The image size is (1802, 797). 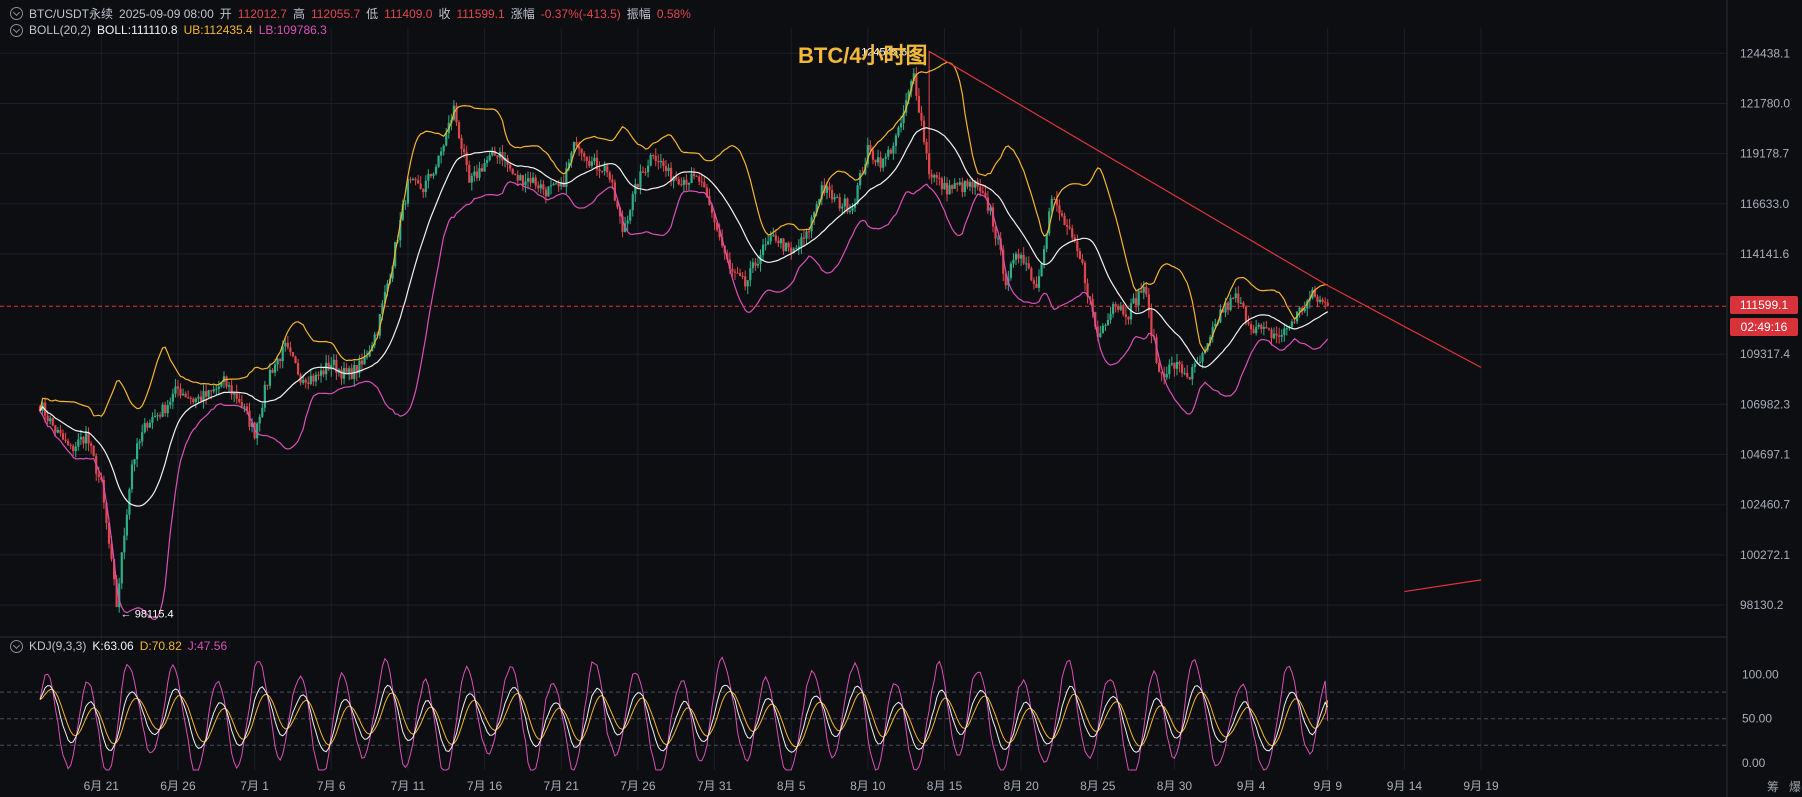 What do you see at coordinates (408, 786) in the screenshot?
I see `x-tick-label: 7月 11` at bounding box center [408, 786].